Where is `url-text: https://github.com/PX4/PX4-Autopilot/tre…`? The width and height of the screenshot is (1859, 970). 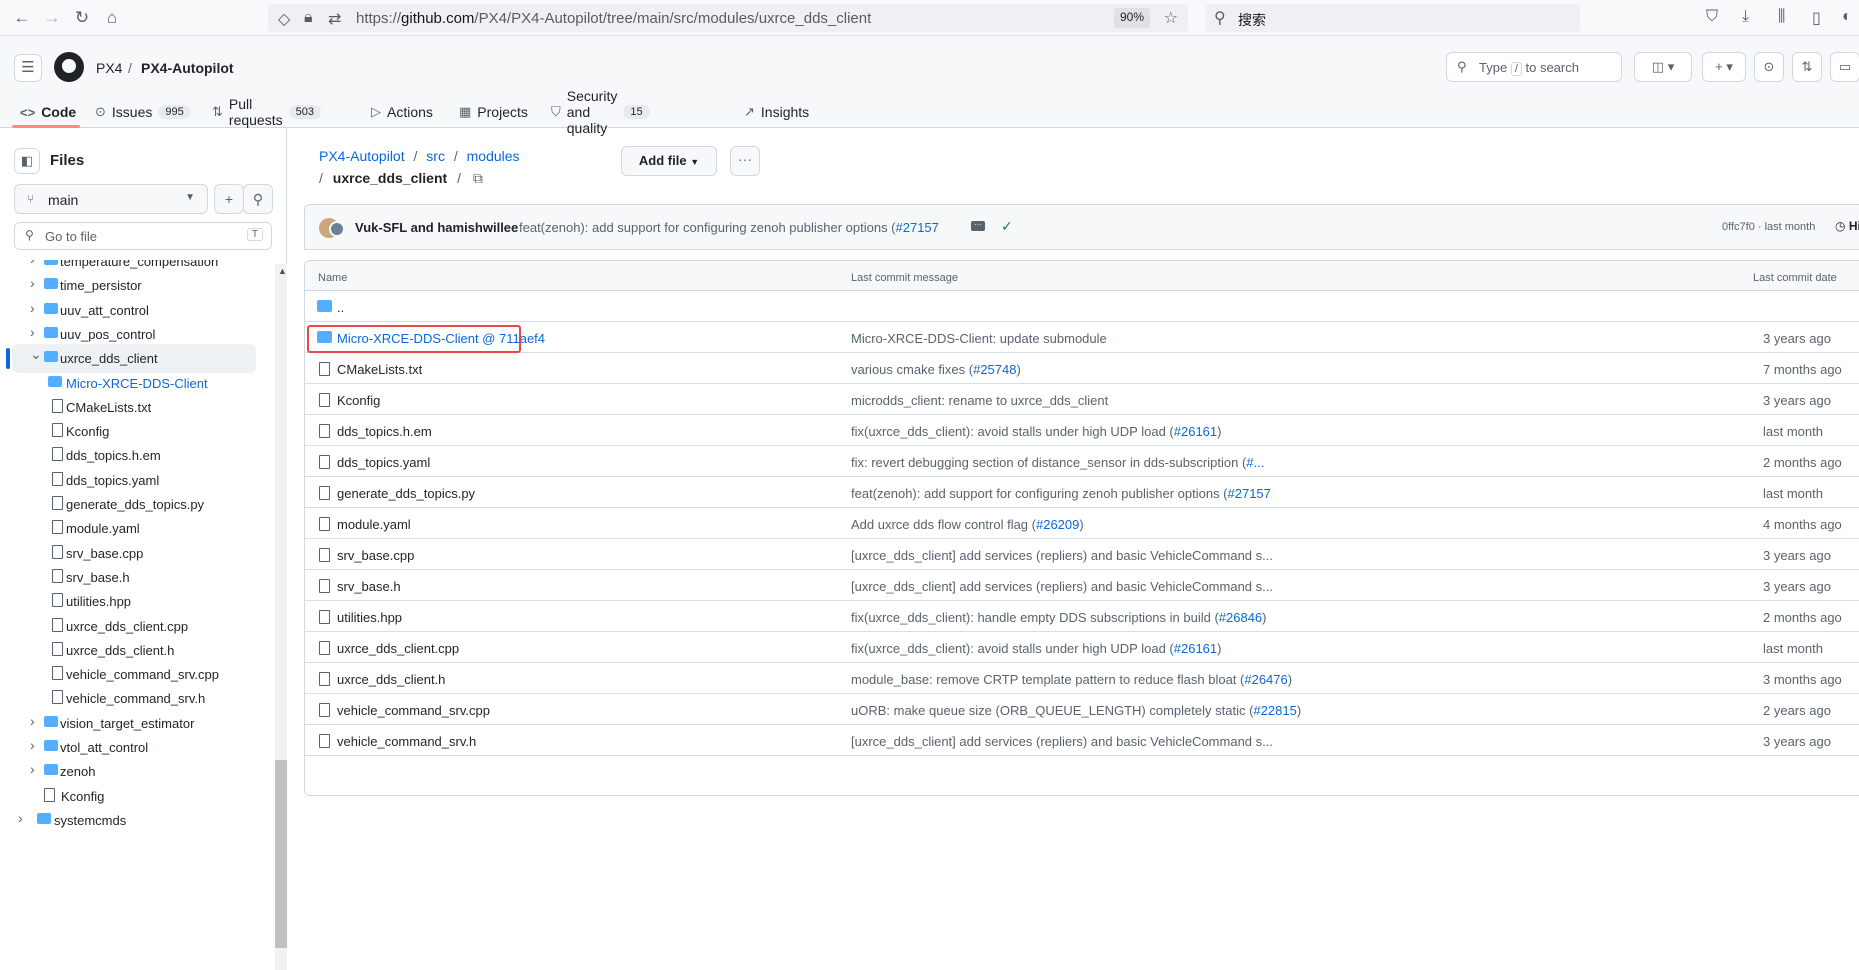 url-text: https://github.com/PX4/PX4-Autopilot/tre… is located at coordinates (613, 18).